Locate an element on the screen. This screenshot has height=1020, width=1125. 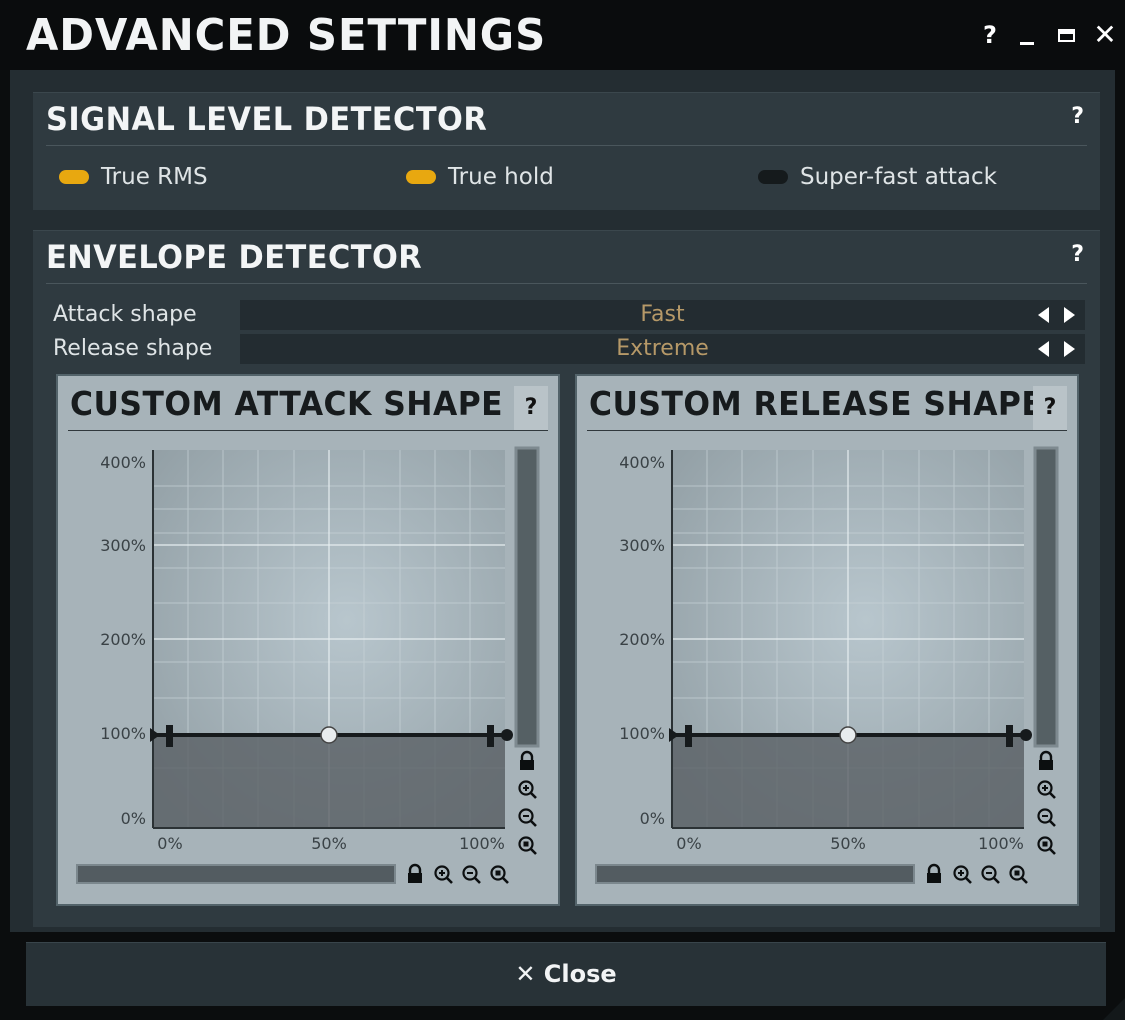
release-shape-selector: Extreme is located at coordinates (662, 349).